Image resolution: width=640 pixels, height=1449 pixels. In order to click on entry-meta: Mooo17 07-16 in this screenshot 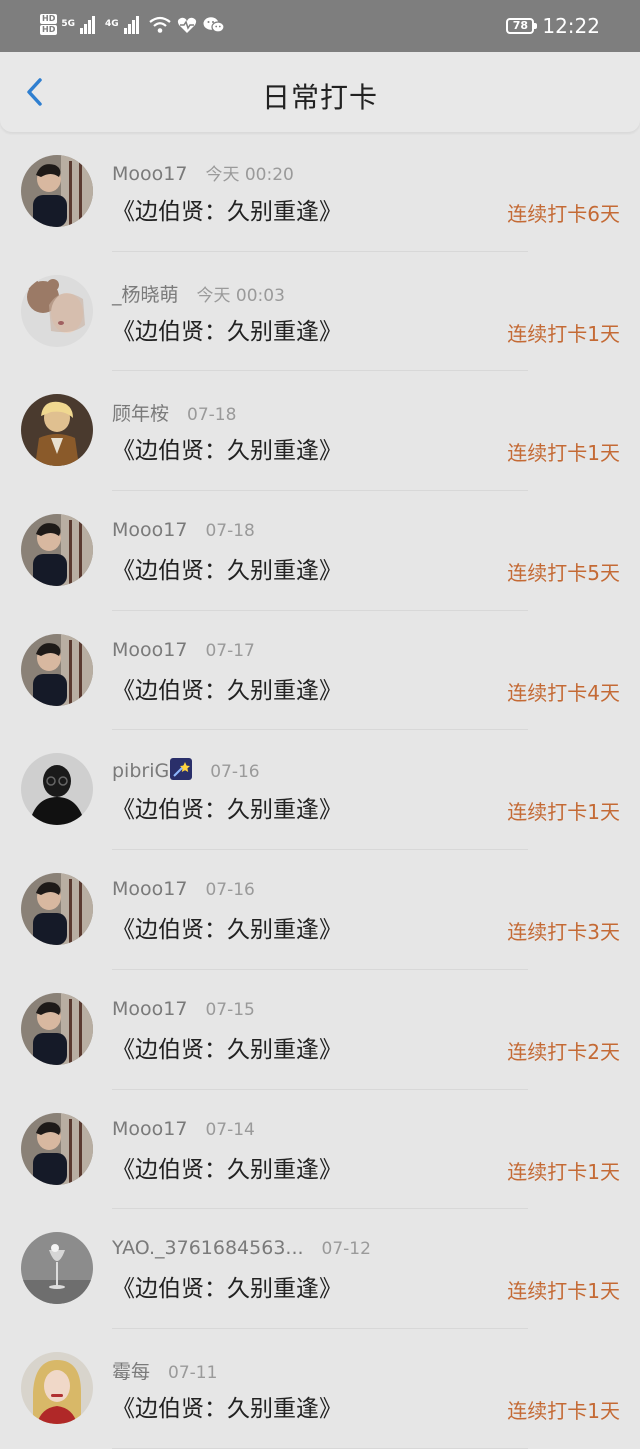, I will do `click(183, 889)`.